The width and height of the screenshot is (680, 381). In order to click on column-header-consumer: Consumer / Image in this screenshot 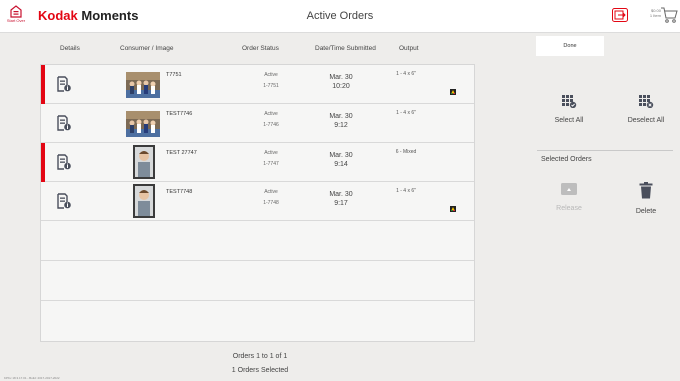, I will do `click(147, 48)`.